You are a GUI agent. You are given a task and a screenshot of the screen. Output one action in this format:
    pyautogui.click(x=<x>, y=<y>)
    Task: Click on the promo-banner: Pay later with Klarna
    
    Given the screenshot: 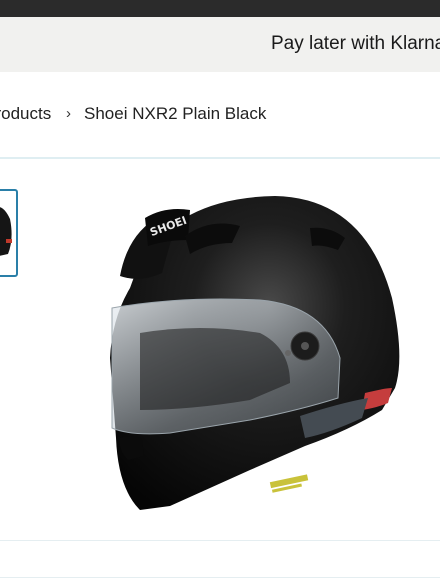 What is the action you would take?
    pyautogui.click(x=220, y=44)
    